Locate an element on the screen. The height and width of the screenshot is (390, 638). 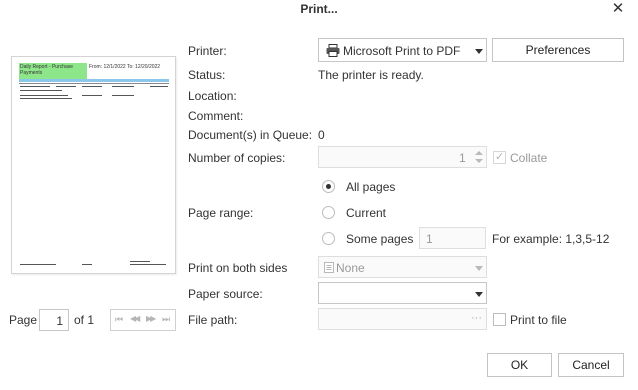
duplex-select: None is located at coordinates (402, 267).